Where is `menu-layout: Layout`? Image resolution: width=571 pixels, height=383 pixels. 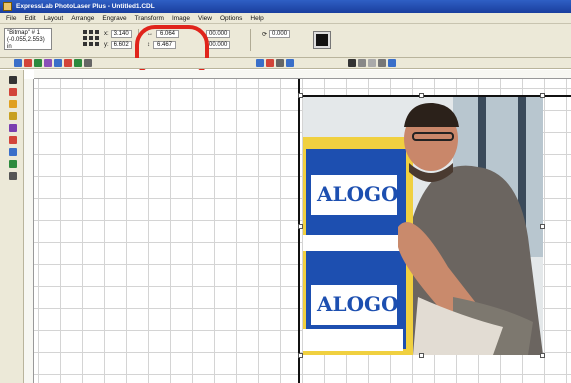
menu-layout: Layout is located at coordinates (54, 18).